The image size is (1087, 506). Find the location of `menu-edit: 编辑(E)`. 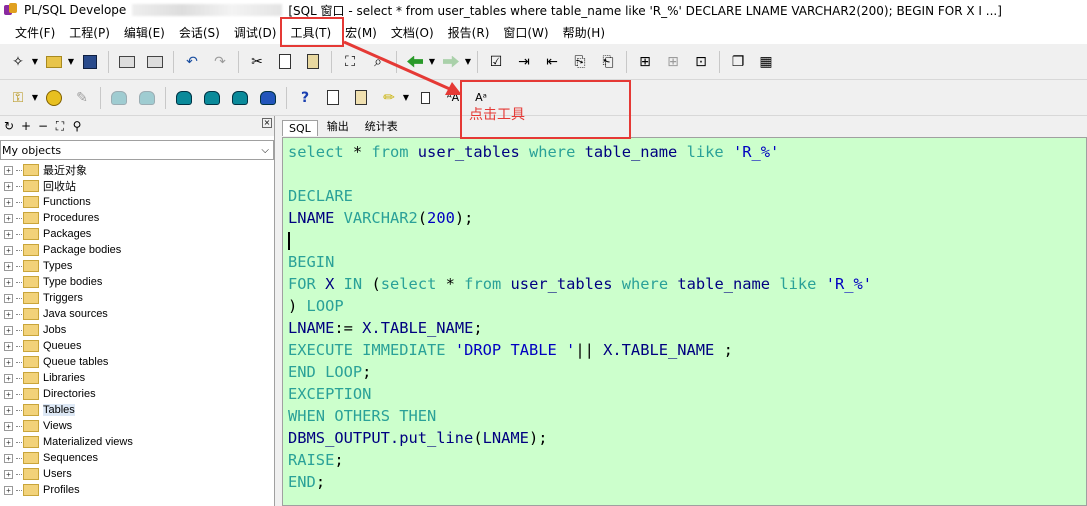

menu-edit: 编辑(E) is located at coordinates (144, 32).